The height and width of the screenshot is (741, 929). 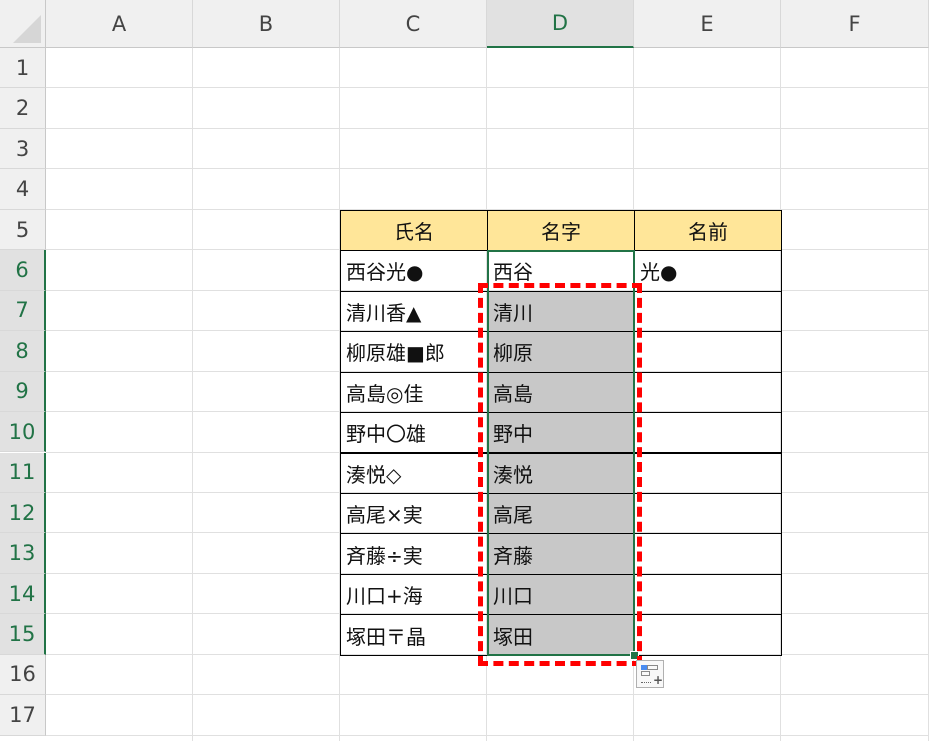 I want to click on row-header-1: 1, so click(x=23, y=68).